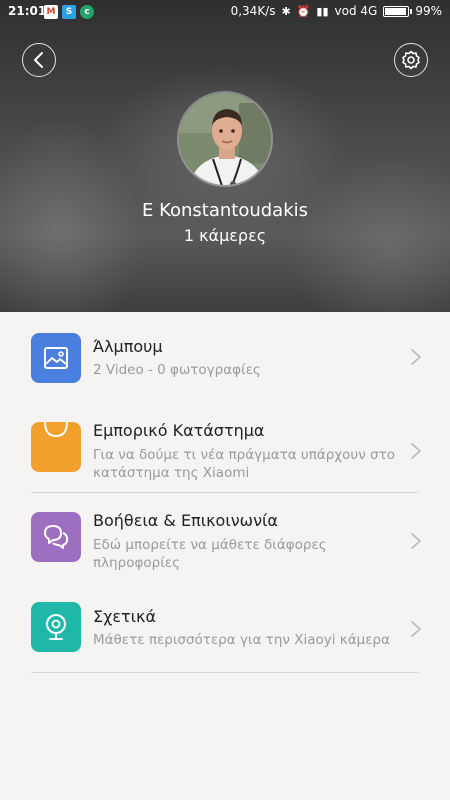 The image size is (450, 800). I want to click on battery-fill, so click(396, 11).